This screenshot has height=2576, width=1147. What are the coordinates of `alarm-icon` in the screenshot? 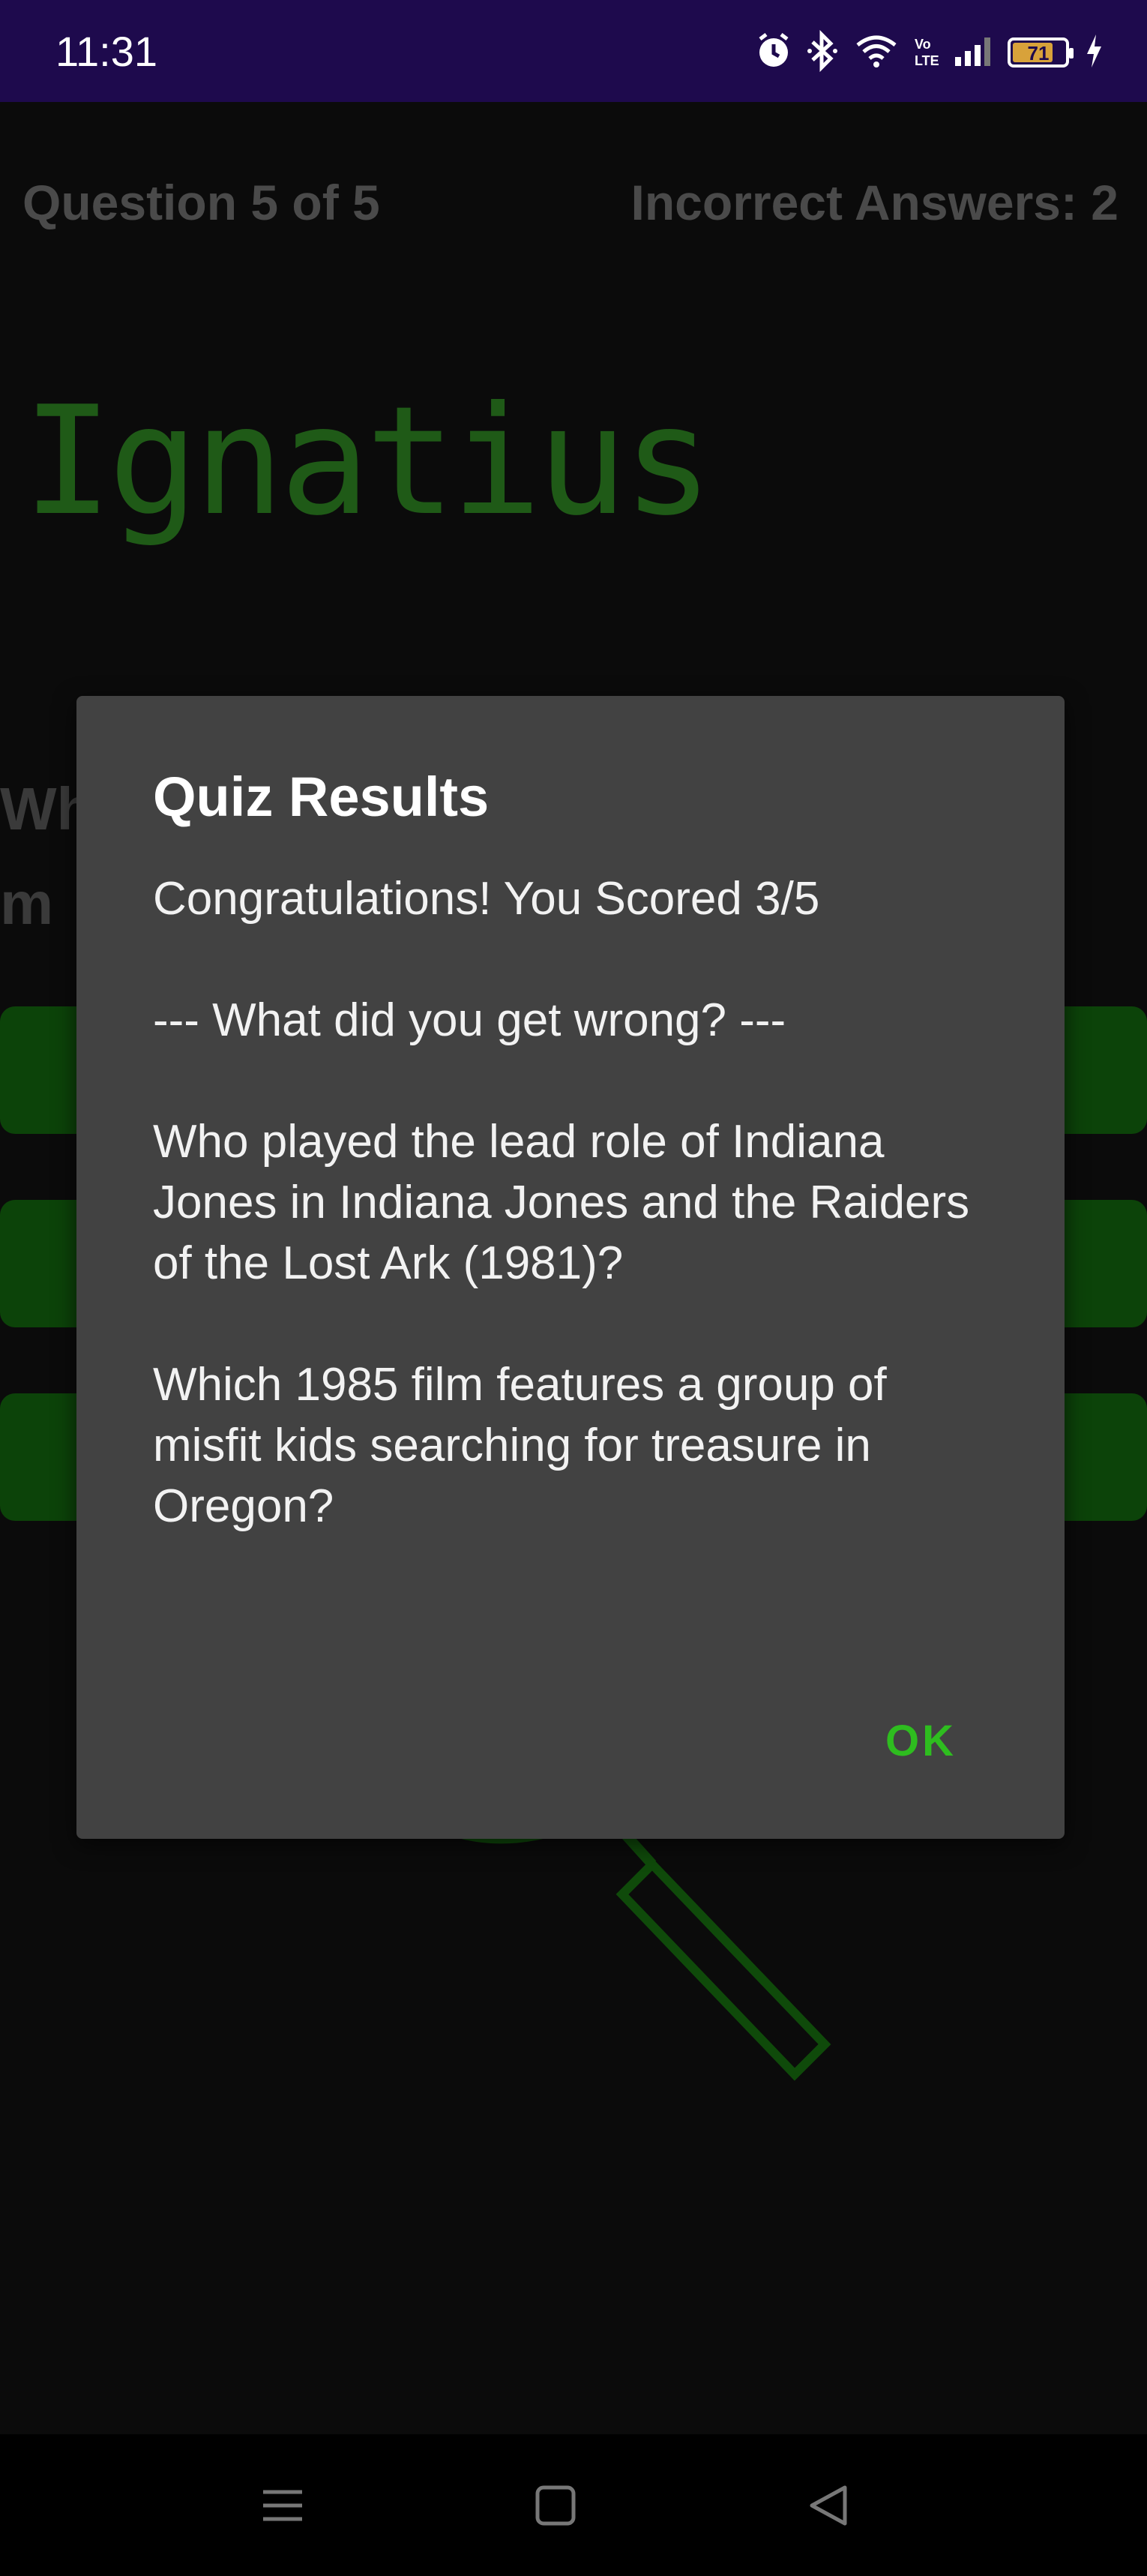 It's located at (774, 53).